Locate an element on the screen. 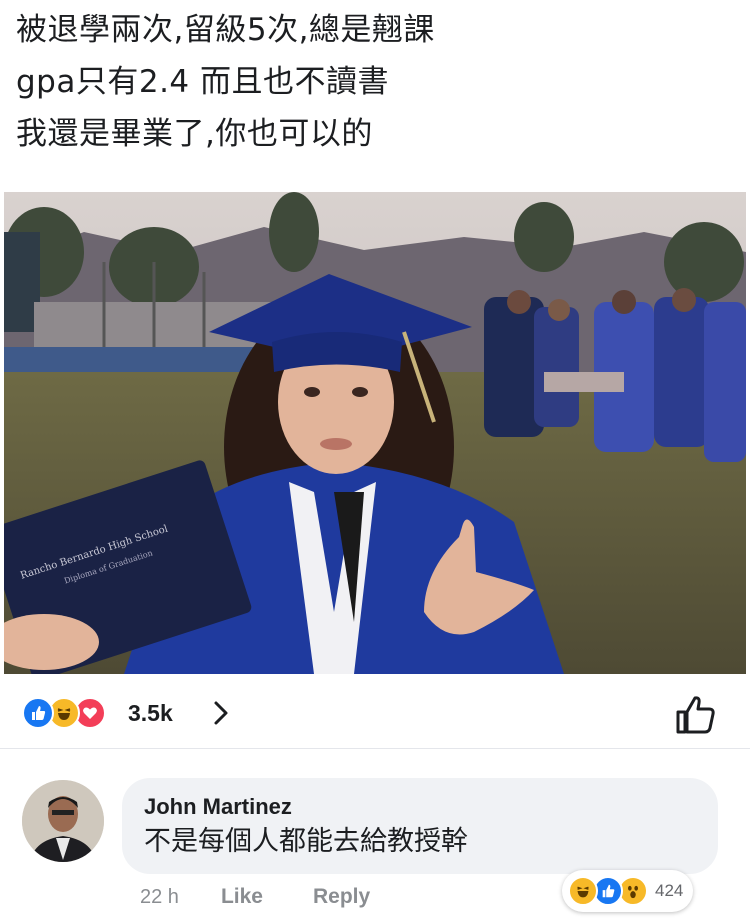  reaction-count: 3.5k is located at coordinates (150, 713).